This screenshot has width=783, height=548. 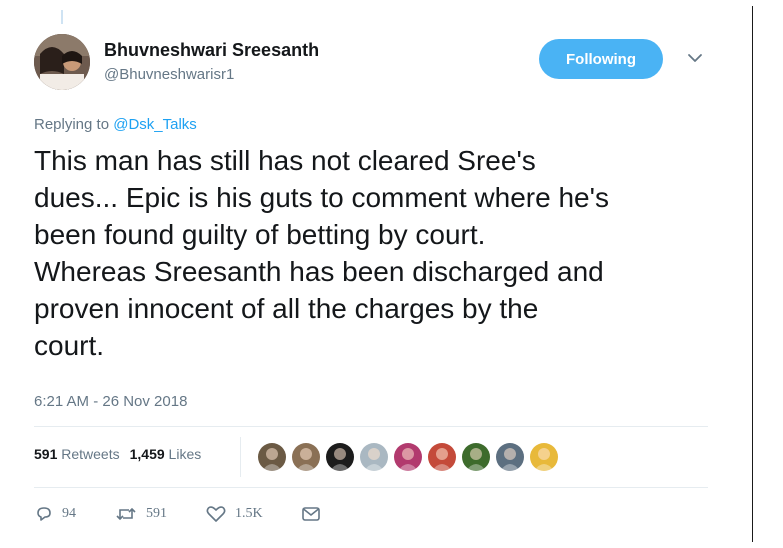 What do you see at coordinates (234, 514) in the screenshot?
I see `like-action: 1.5K` at bounding box center [234, 514].